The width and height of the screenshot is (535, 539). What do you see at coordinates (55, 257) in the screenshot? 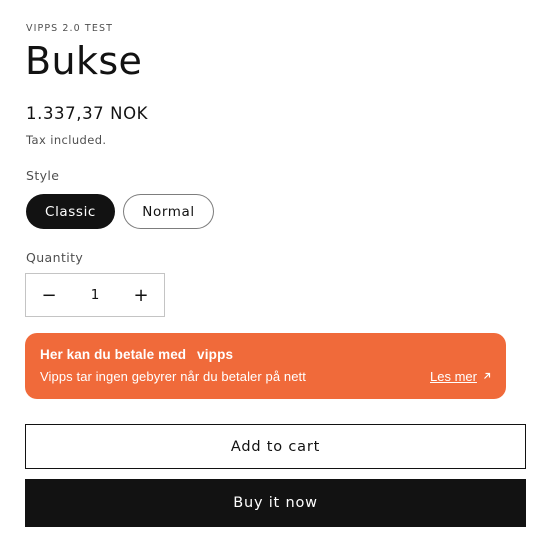
I see `quantity-label: Quantity` at bounding box center [55, 257].